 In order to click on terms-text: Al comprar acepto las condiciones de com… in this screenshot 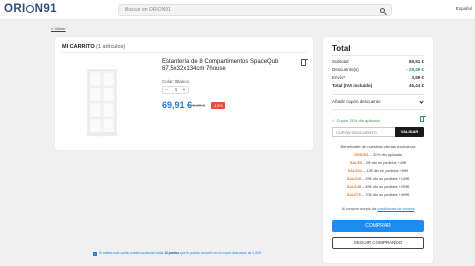, I will do `click(378, 209)`.